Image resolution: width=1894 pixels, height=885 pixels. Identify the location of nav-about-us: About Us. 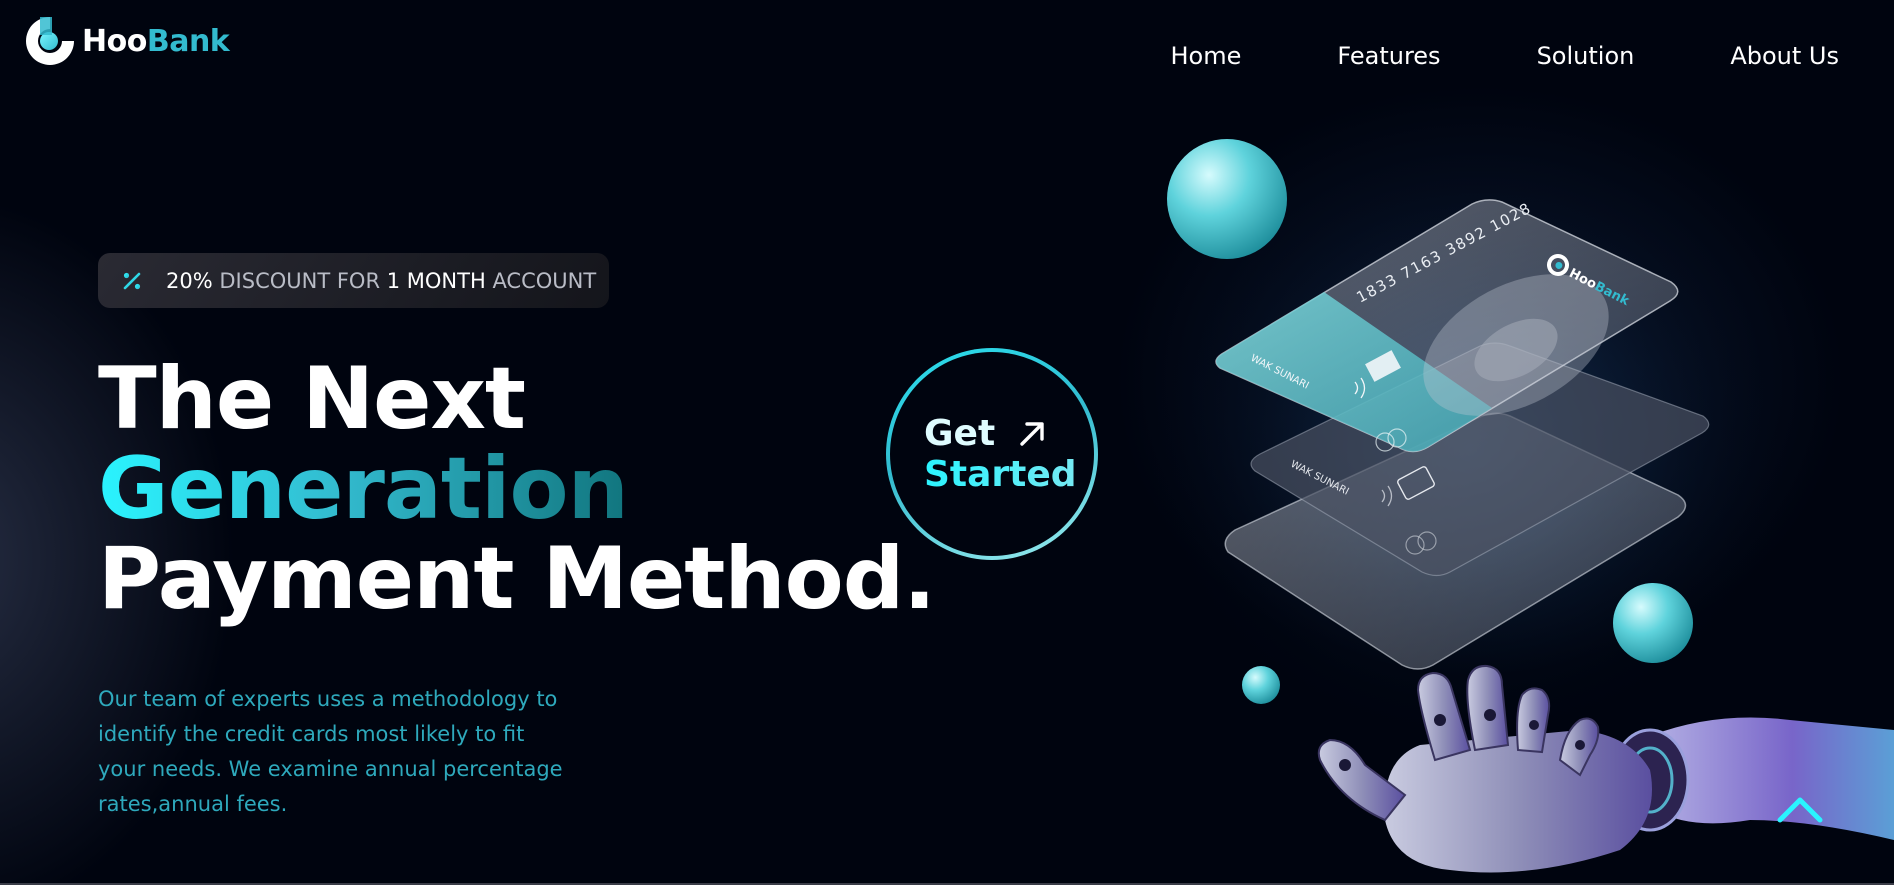
(1784, 56).